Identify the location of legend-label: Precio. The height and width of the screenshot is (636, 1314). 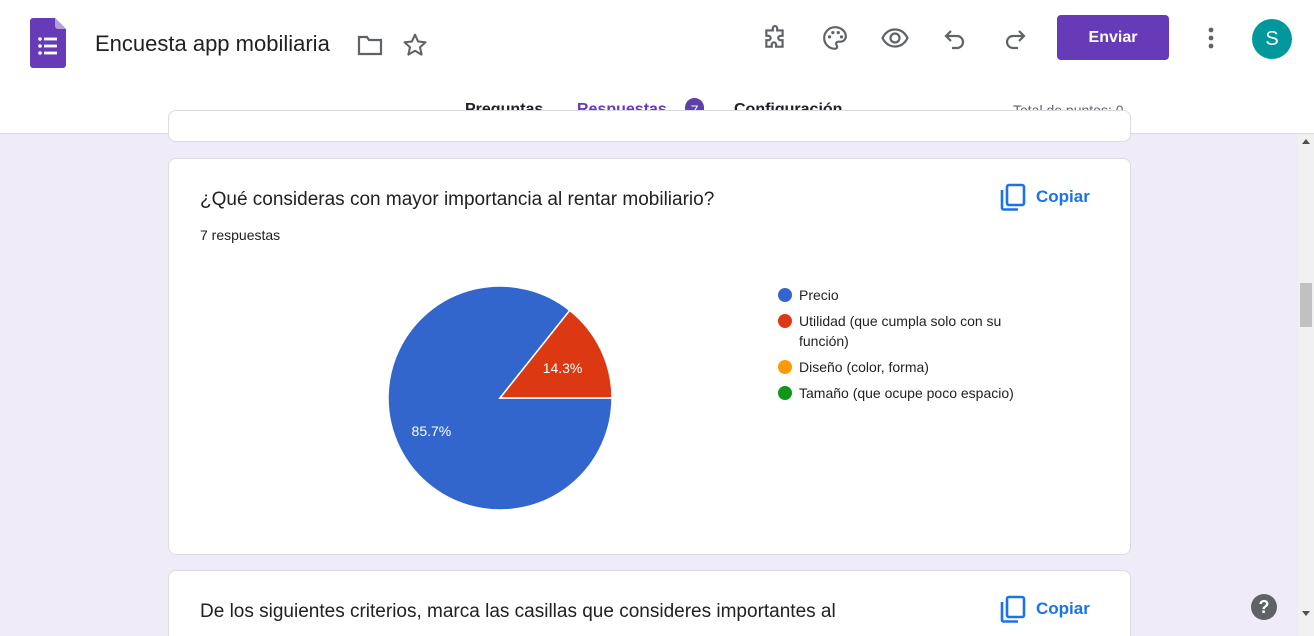
(819, 295).